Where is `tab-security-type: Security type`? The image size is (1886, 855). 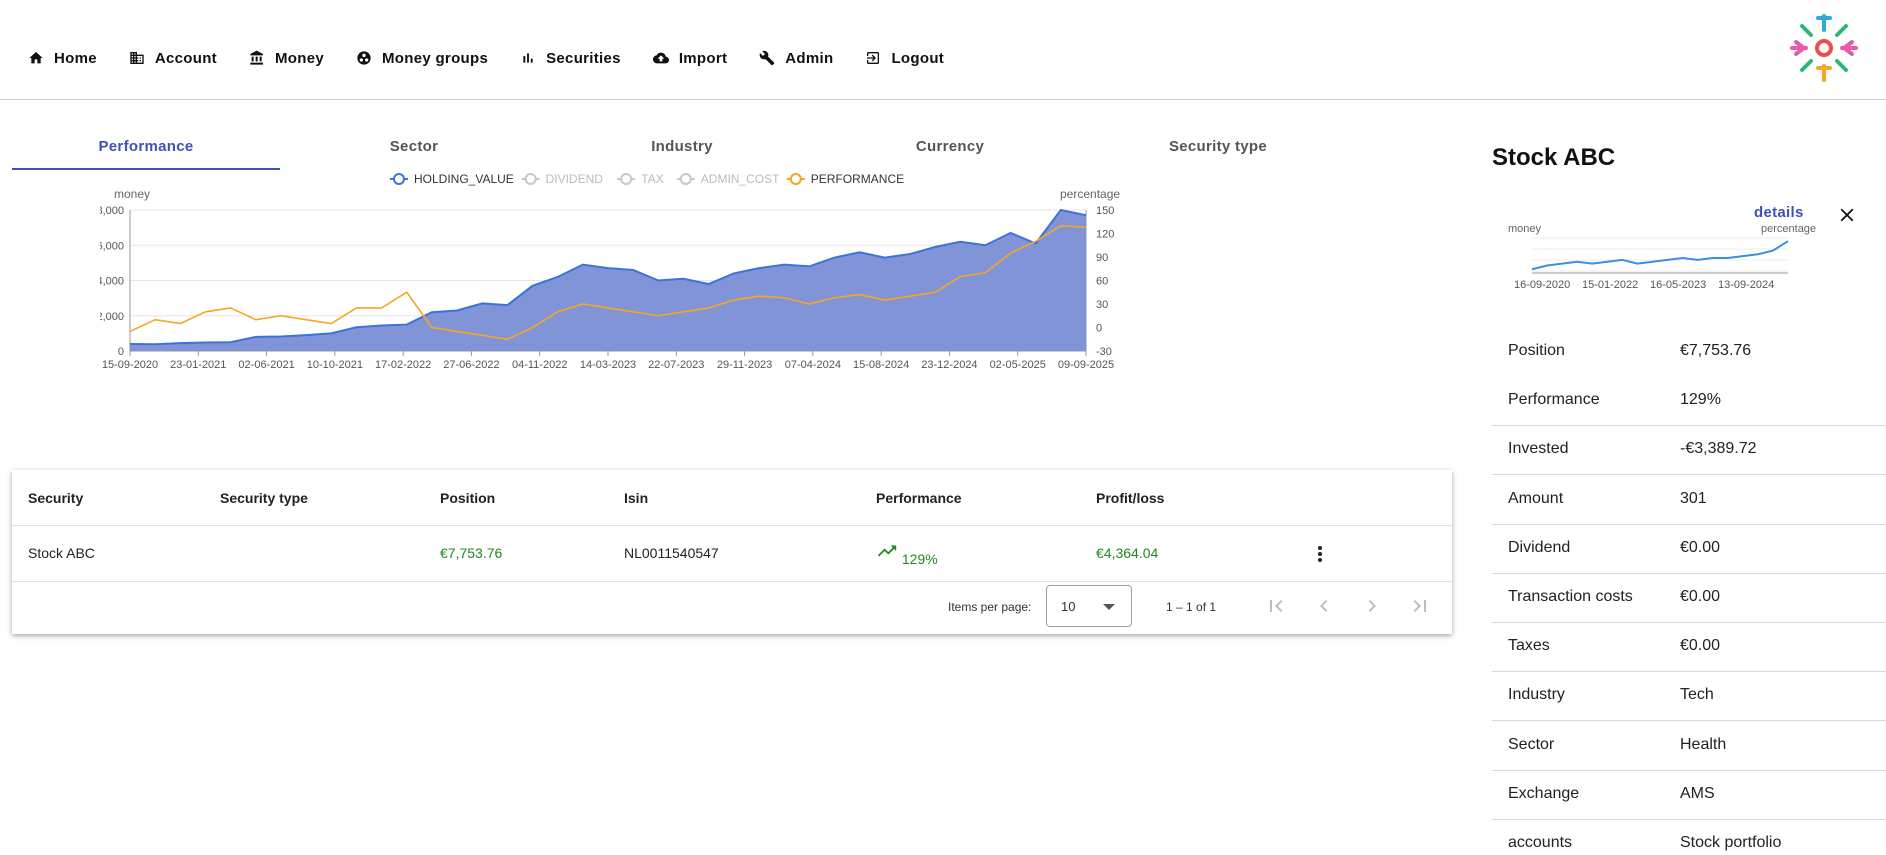
tab-security-type: Security type is located at coordinates (1218, 150).